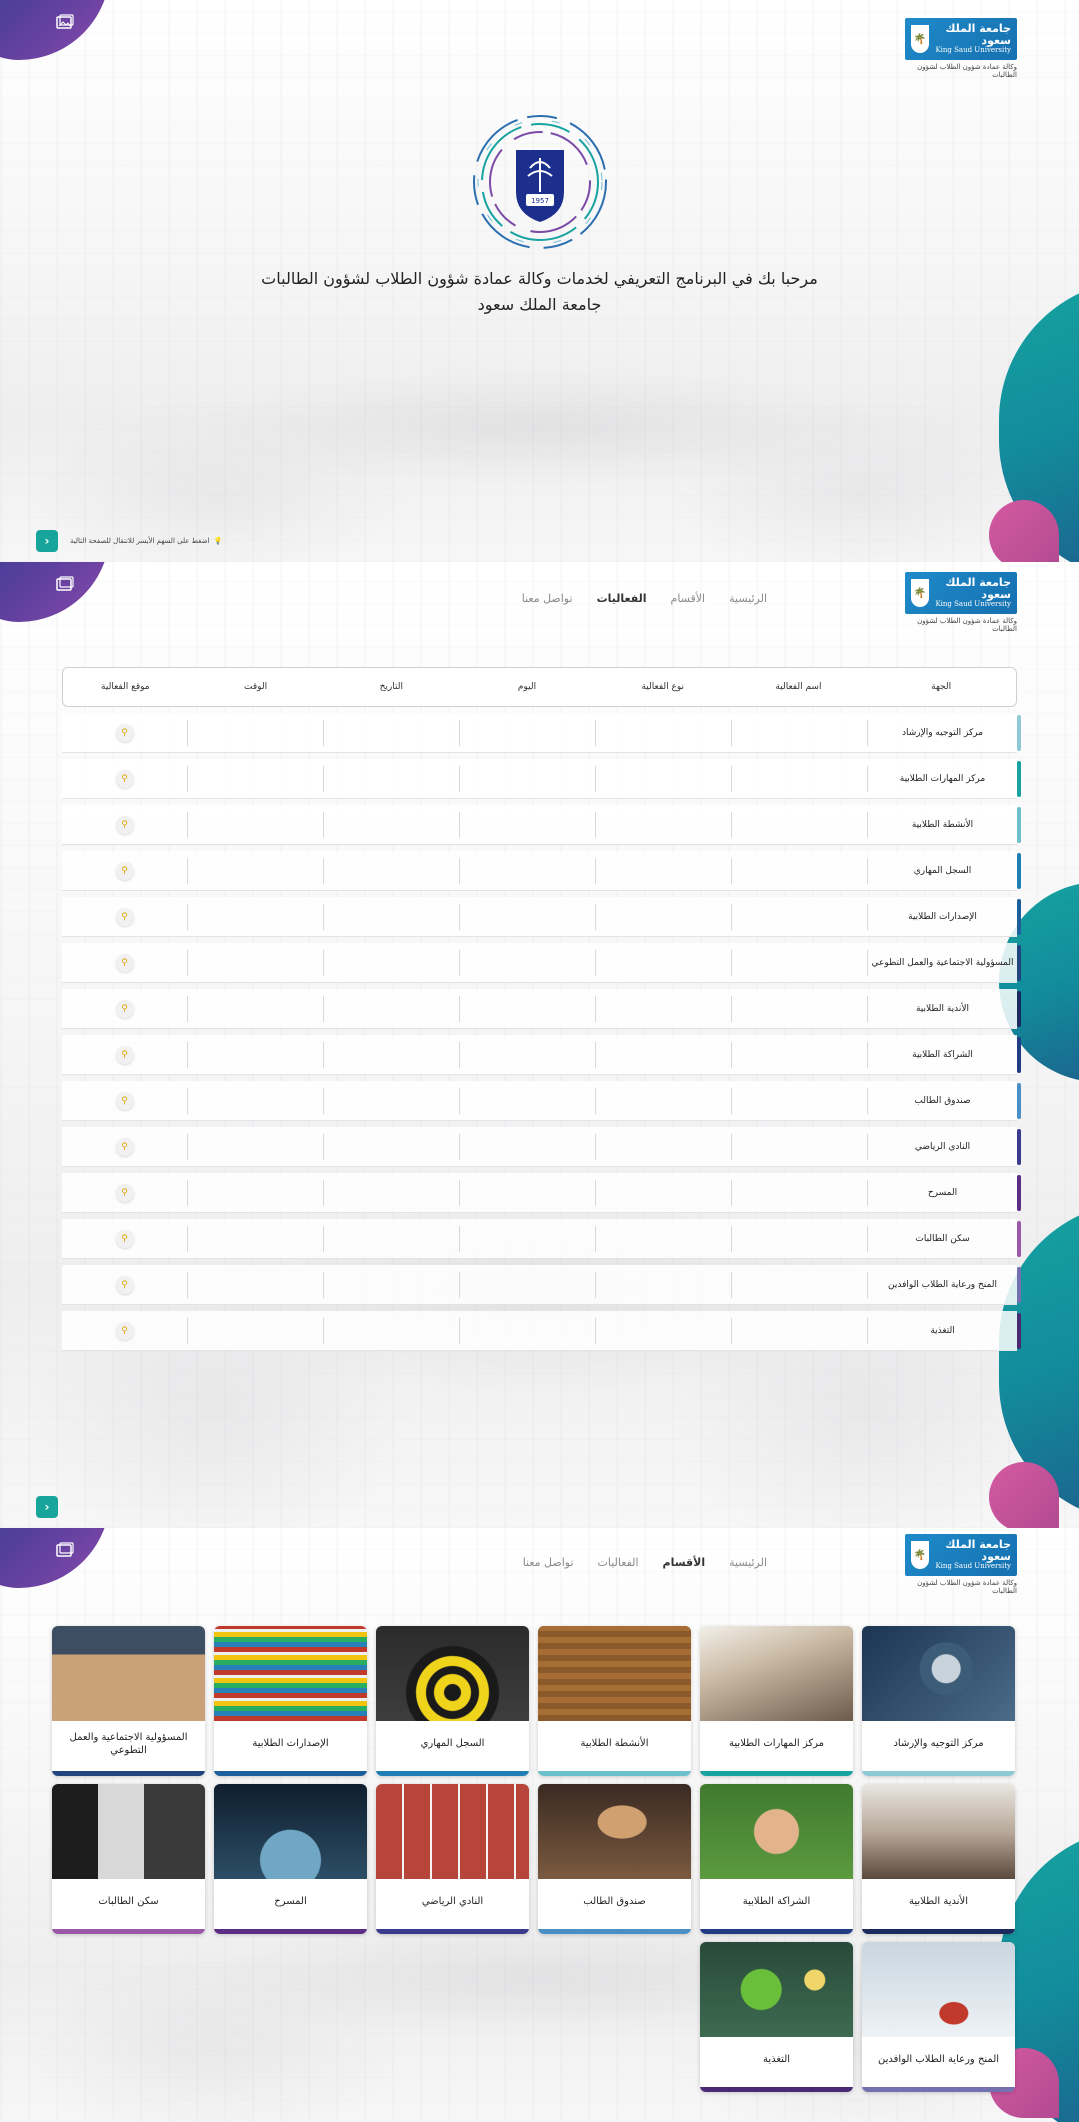  What do you see at coordinates (776, 2059) in the screenshot?
I see `department-card-label: التغذية` at bounding box center [776, 2059].